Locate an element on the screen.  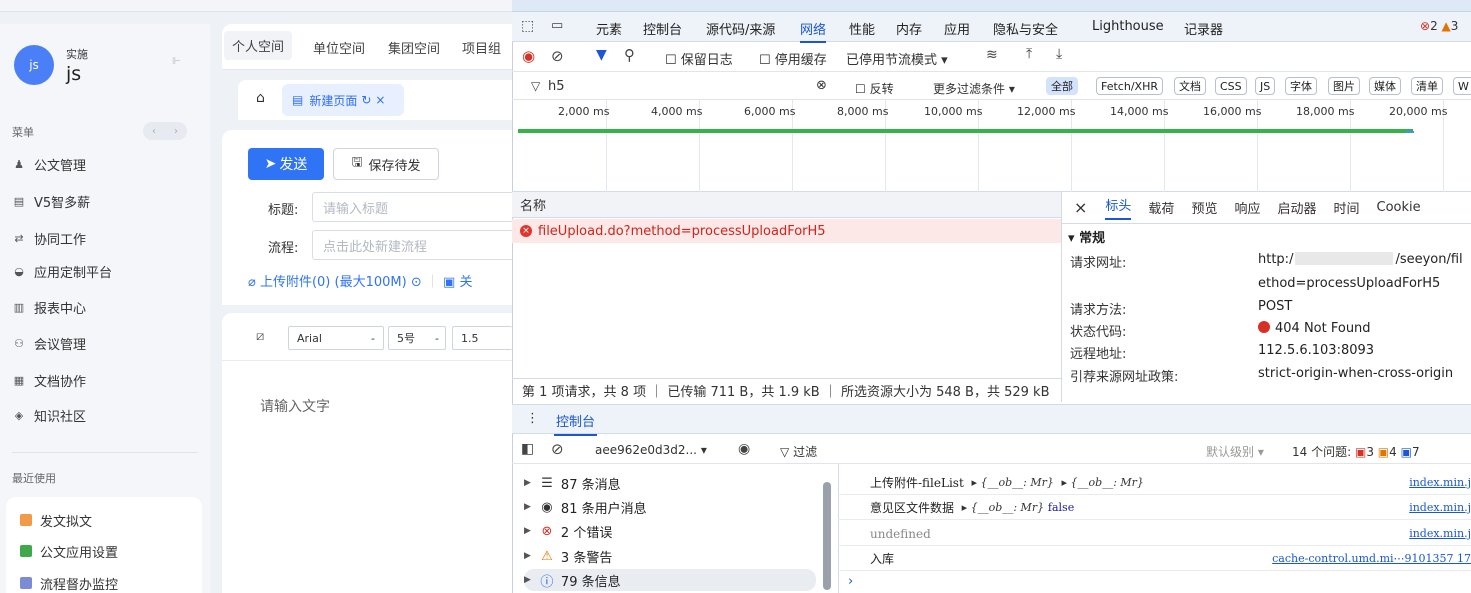
console-side-messages: ▶ ☰ 87 条消息 is located at coordinates (572, 483).